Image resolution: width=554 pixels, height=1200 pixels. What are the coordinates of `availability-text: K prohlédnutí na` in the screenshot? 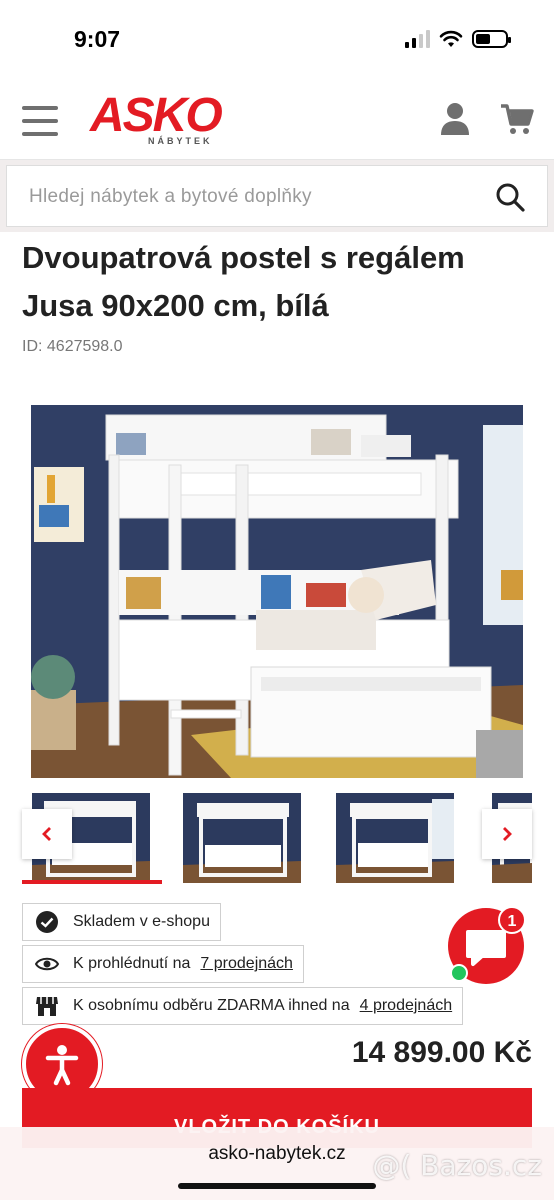 It's located at (132, 963).